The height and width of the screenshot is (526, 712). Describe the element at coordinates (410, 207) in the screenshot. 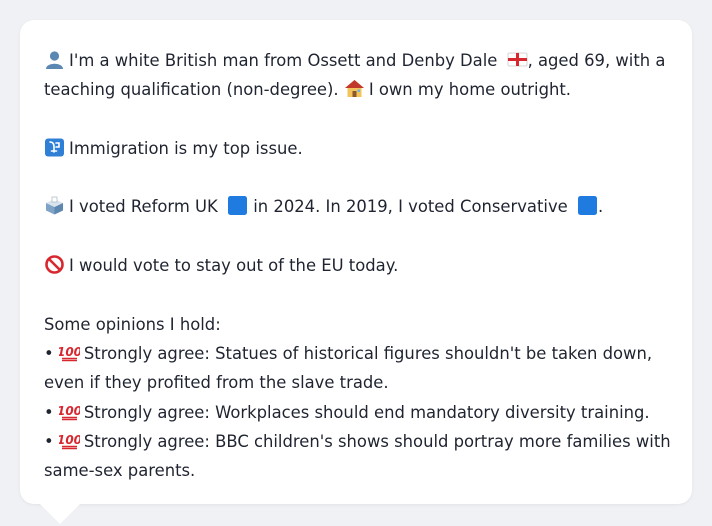

I see `vote-text-b: in 2024. In 2019, I voted Conservative` at that location.